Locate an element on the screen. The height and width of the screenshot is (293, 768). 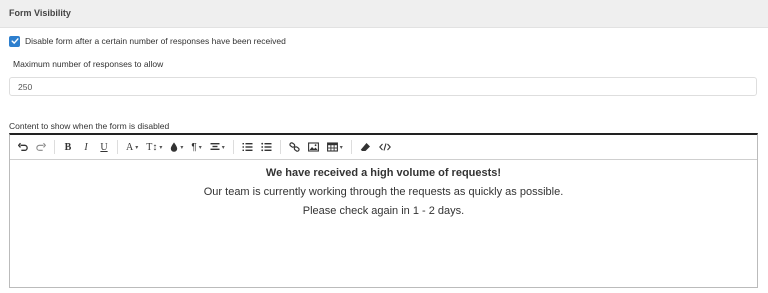
eraser-icon is located at coordinates (365, 147).